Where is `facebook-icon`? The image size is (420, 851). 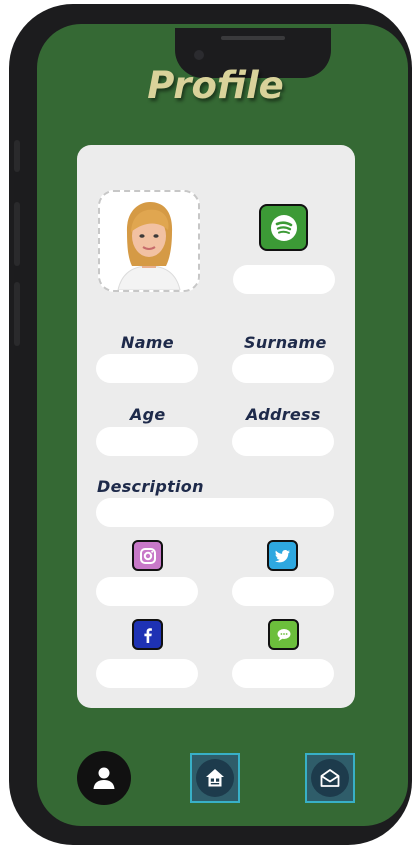 facebook-icon is located at coordinates (147, 635).